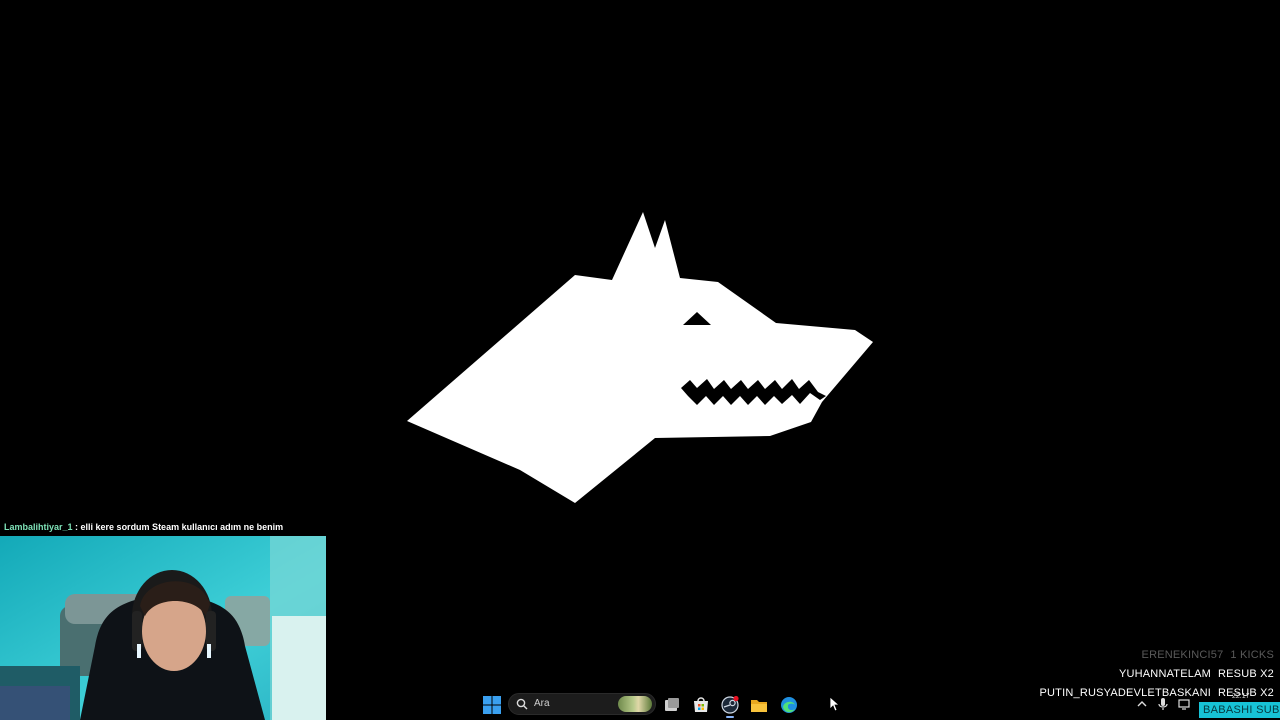 The image size is (1280, 720). What do you see at coordinates (1245, 674) in the screenshot?
I see `alert-action: RESUB X2` at bounding box center [1245, 674].